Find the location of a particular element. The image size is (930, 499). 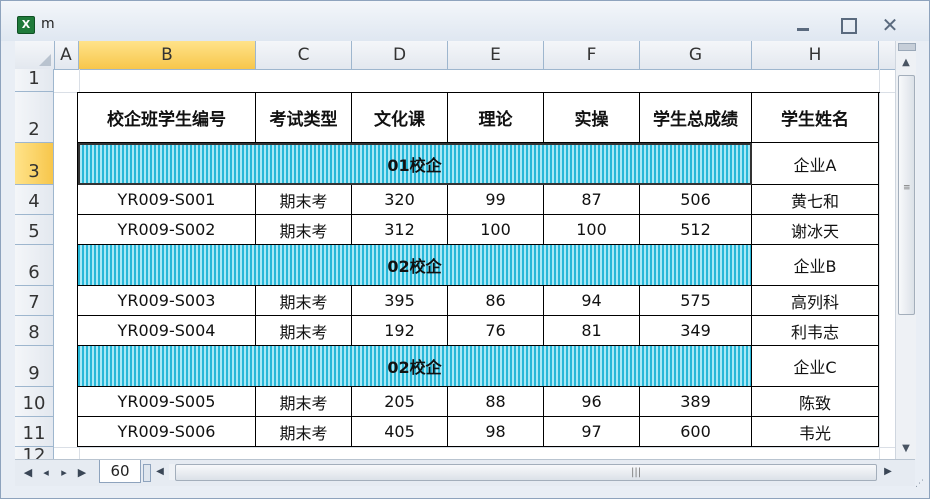

table-cell: 389 is located at coordinates (696, 402).